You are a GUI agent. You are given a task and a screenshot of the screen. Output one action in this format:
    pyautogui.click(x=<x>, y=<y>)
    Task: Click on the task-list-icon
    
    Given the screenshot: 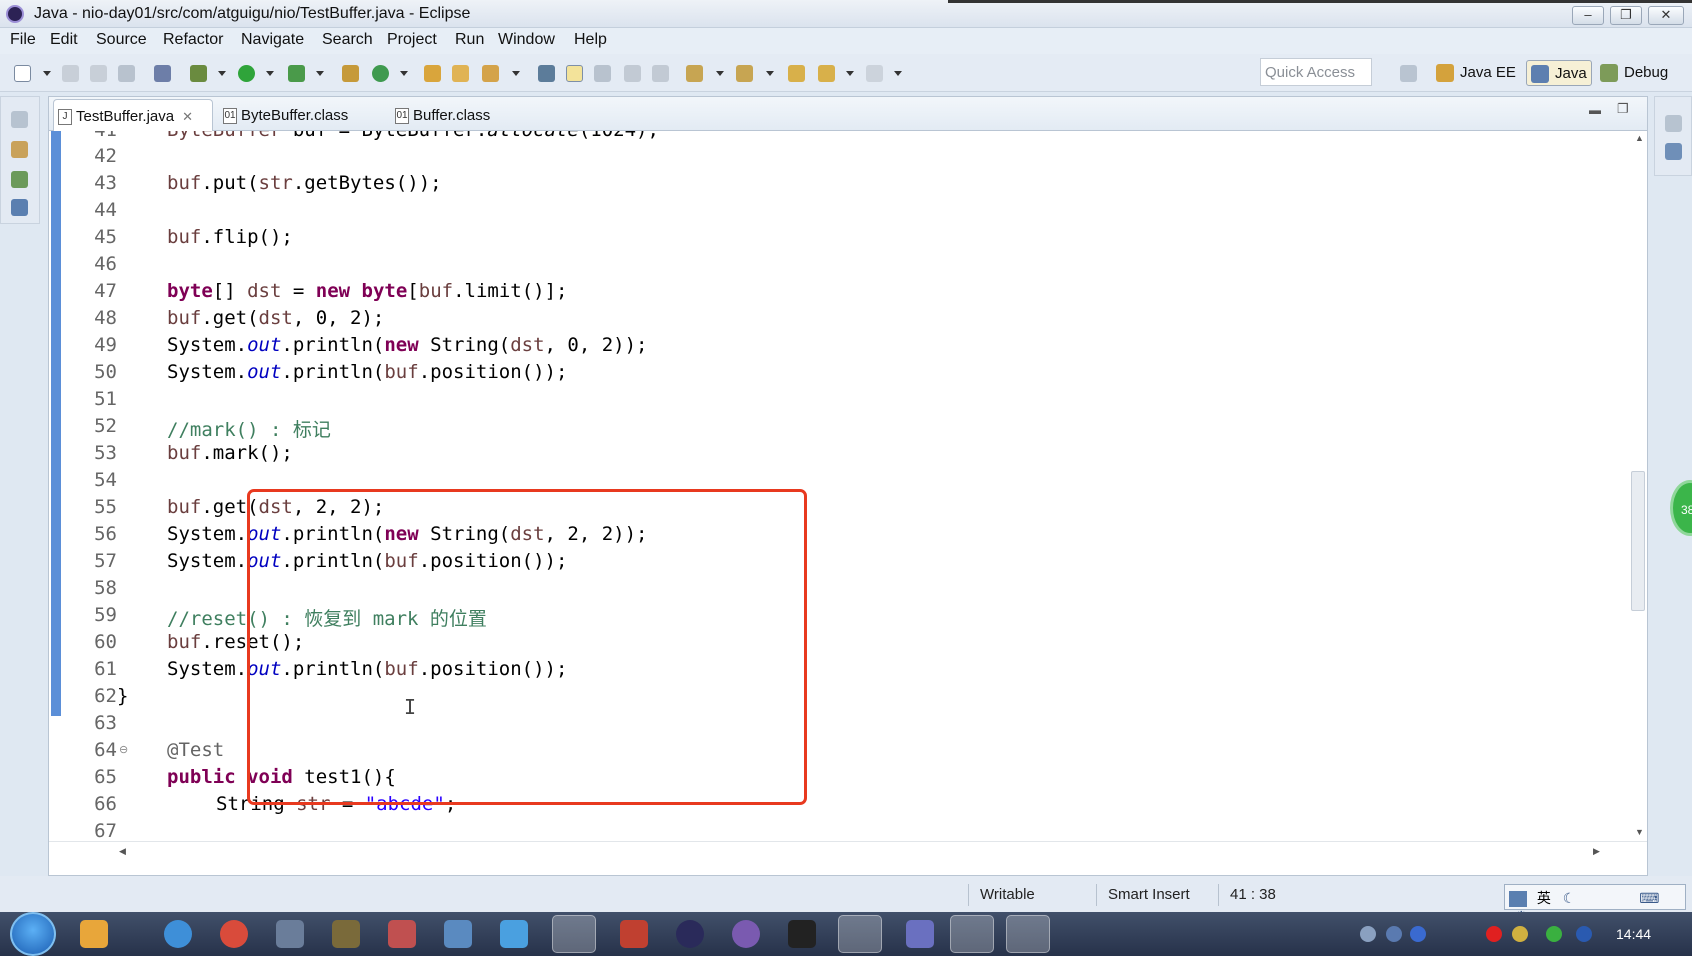 What is the action you would take?
    pyautogui.click(x=1673, y=151)
    